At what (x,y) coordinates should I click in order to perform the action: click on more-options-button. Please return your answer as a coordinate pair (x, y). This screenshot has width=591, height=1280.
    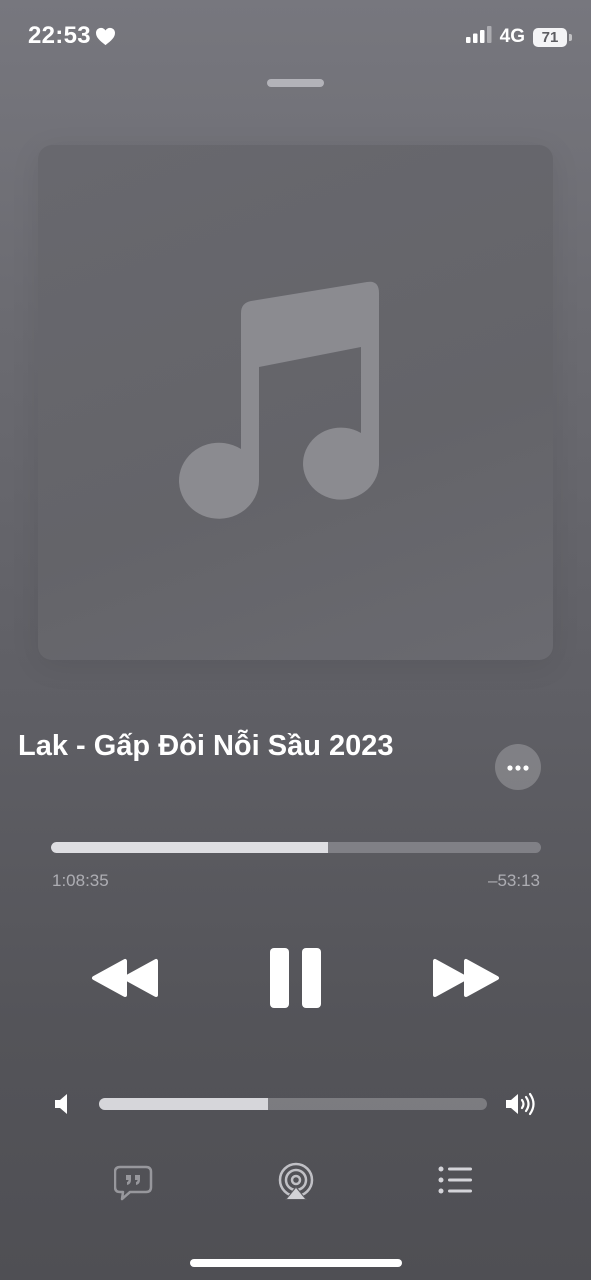
    Looking at the image, I should click on (518, 767).